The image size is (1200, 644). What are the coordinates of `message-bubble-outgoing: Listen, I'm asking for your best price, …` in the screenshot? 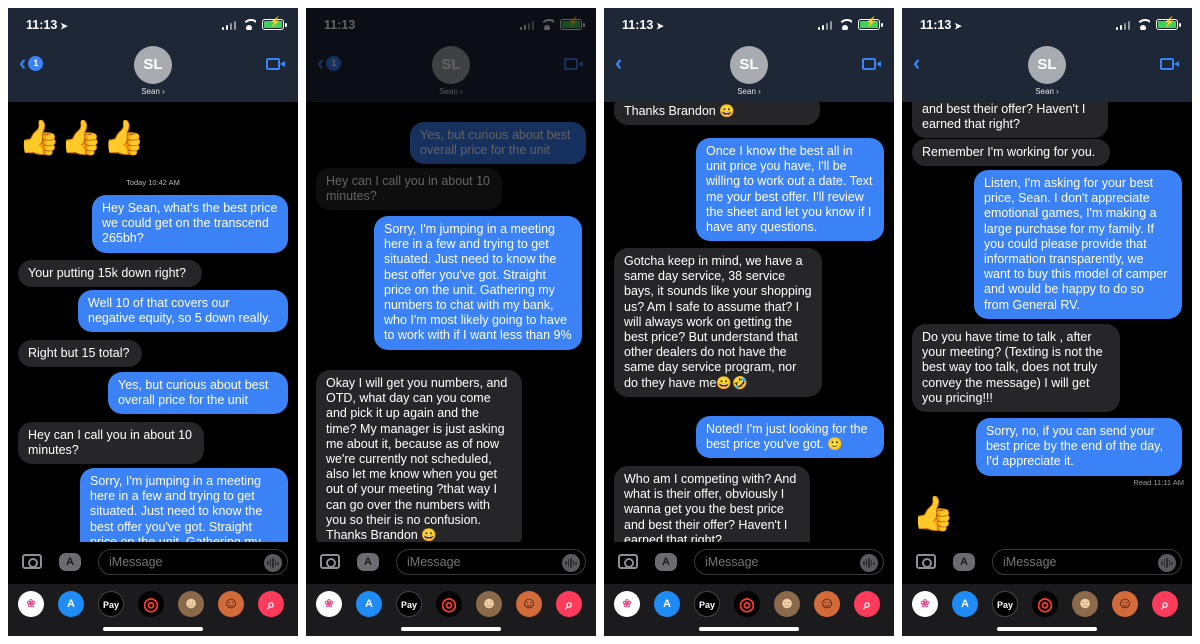 It's located at (1078, 244).